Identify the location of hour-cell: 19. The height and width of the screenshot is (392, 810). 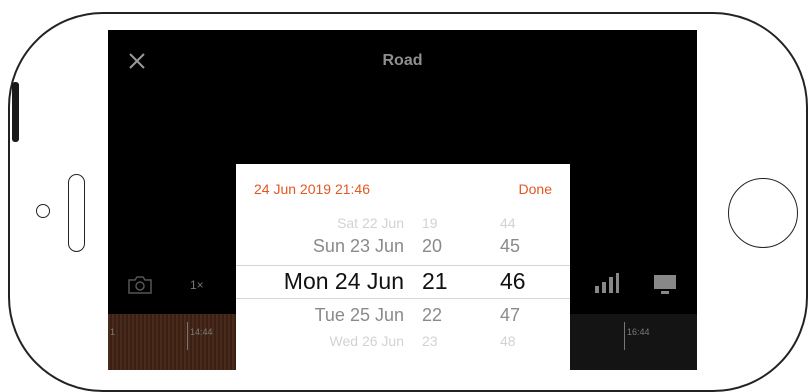
(430, 223).